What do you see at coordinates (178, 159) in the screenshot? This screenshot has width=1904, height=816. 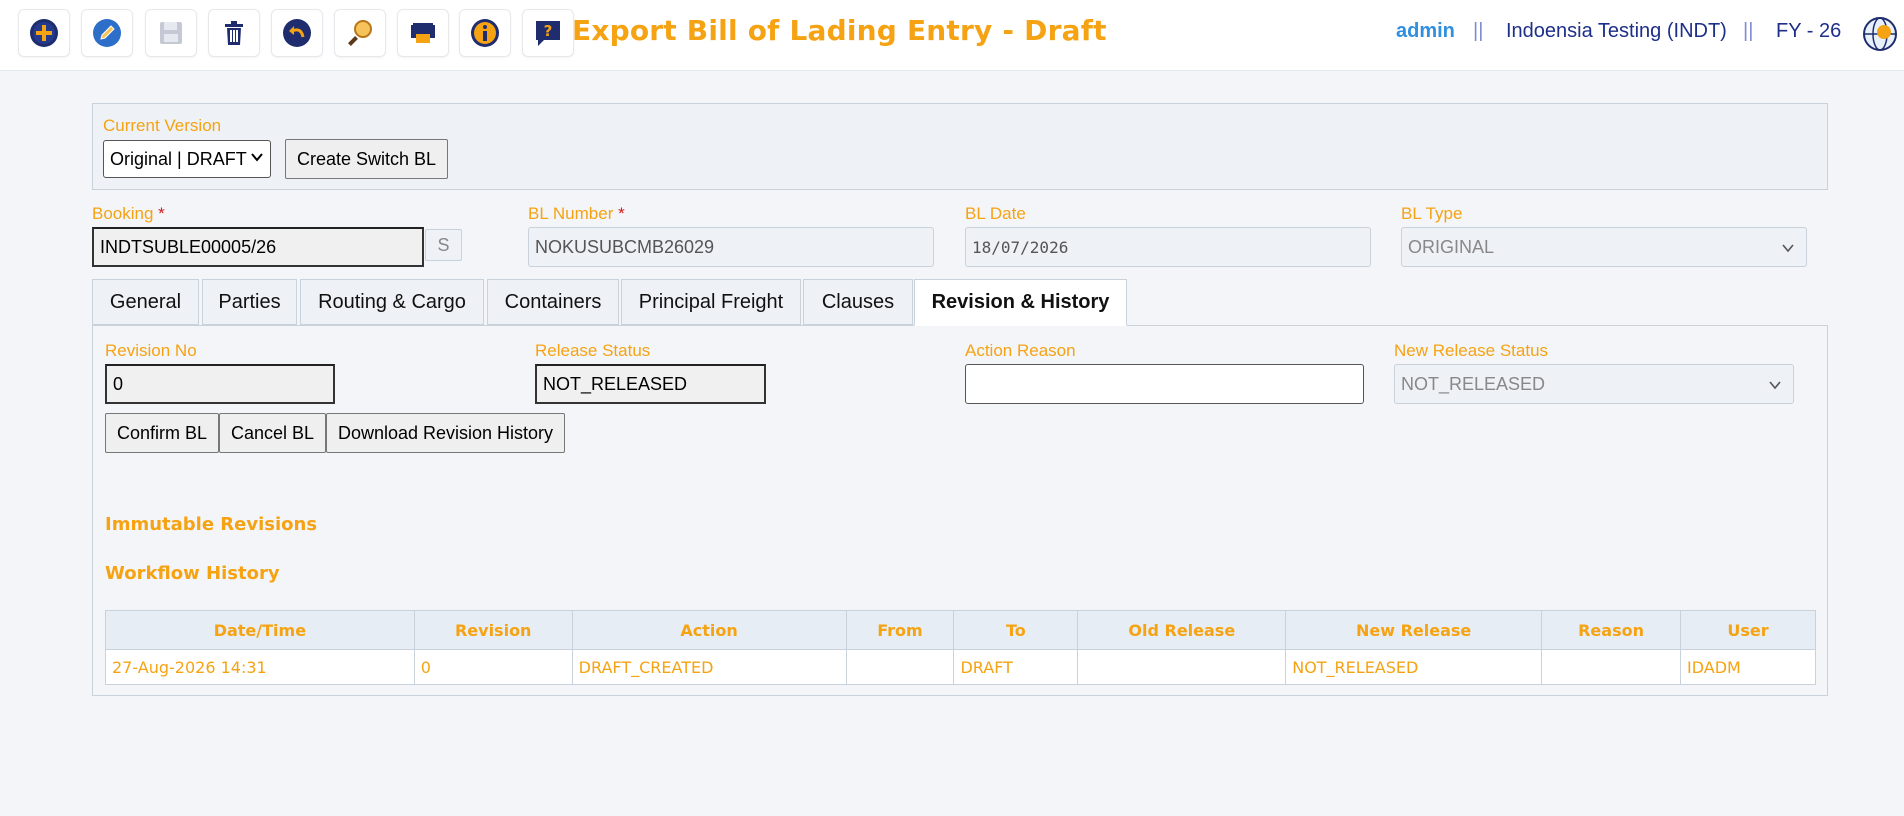 I see `current-version-value: Original | DRAFT` at bounding box center [178, 159].